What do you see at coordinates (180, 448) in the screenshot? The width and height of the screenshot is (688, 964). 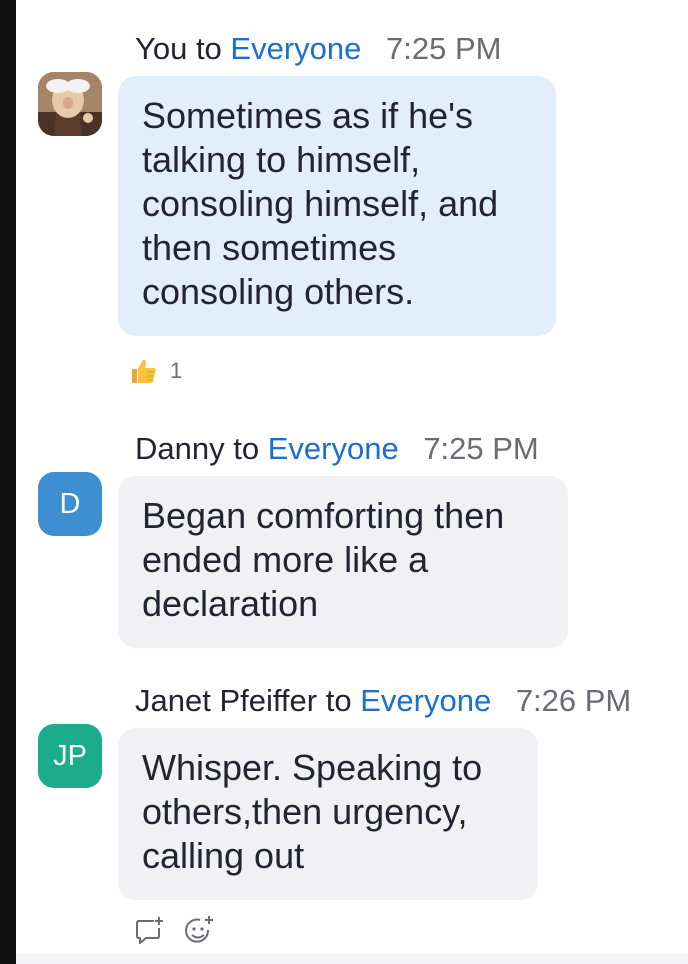 I see `sender-name: Danny` at bounding box center [180, 448].